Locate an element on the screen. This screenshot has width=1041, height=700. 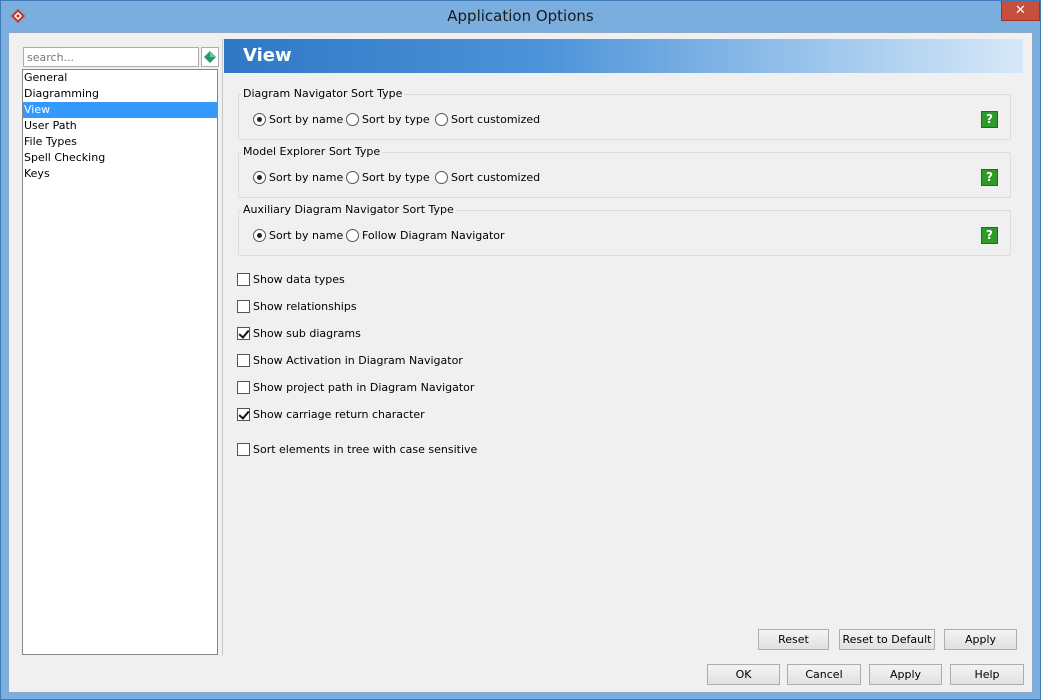
search-input is located at coordinates (111, 57).